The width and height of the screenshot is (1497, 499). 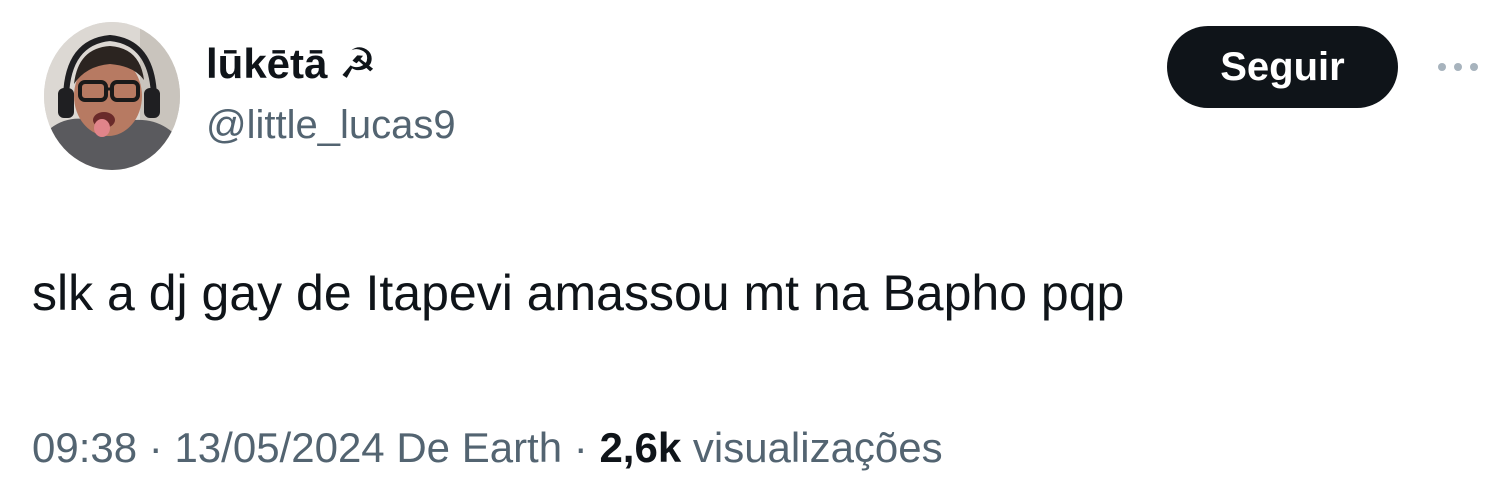 I want to click on views-label: visualizações, so click(x=817, y=447).